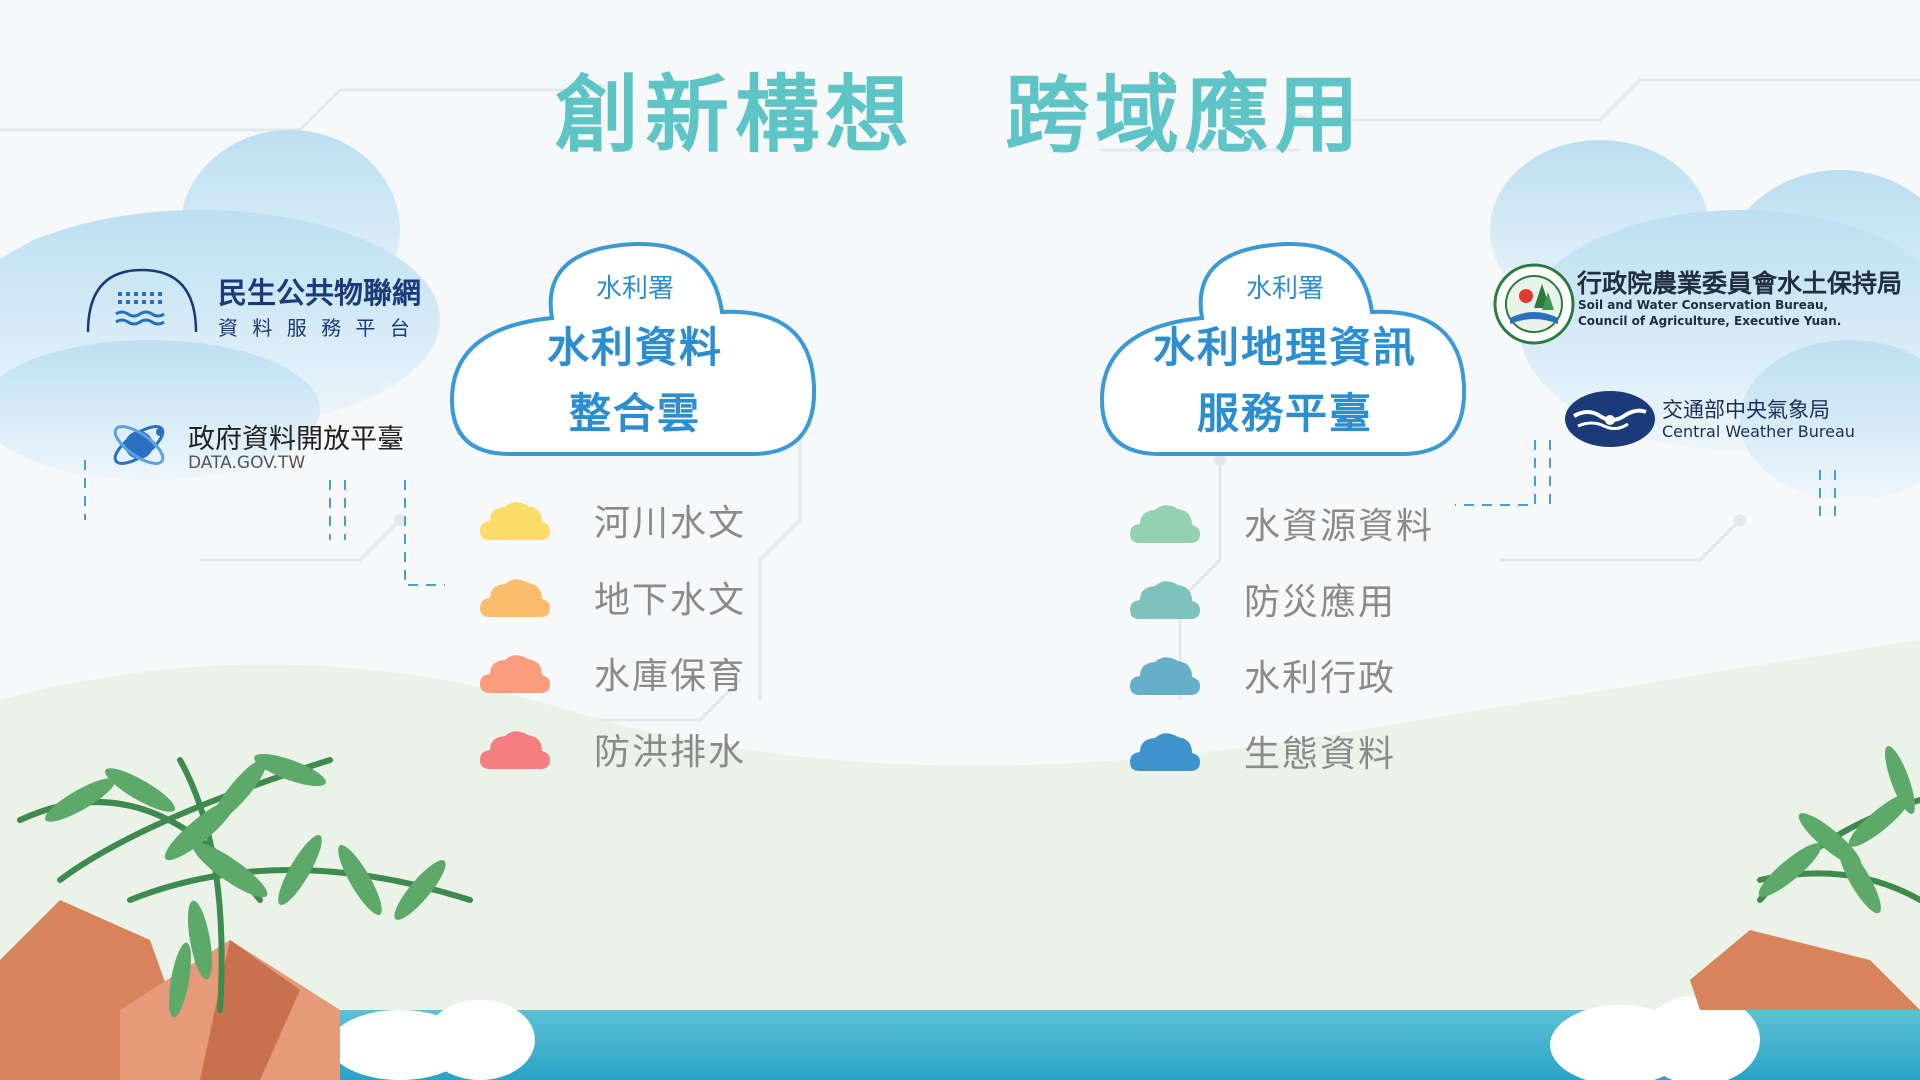  What do you see at coordinates (1320, 602) in the screenshot?
I see `right-item-label: 防災應用` at bounding box center [1320, 602].